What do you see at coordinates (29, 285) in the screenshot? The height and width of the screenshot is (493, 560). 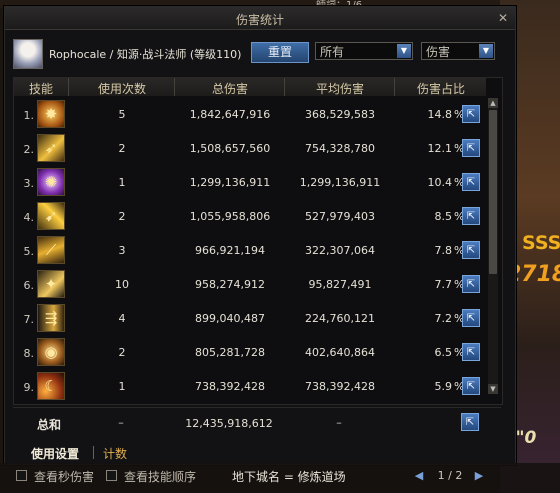 I see `row-rank: 6.` at bounding box center [29, 285].